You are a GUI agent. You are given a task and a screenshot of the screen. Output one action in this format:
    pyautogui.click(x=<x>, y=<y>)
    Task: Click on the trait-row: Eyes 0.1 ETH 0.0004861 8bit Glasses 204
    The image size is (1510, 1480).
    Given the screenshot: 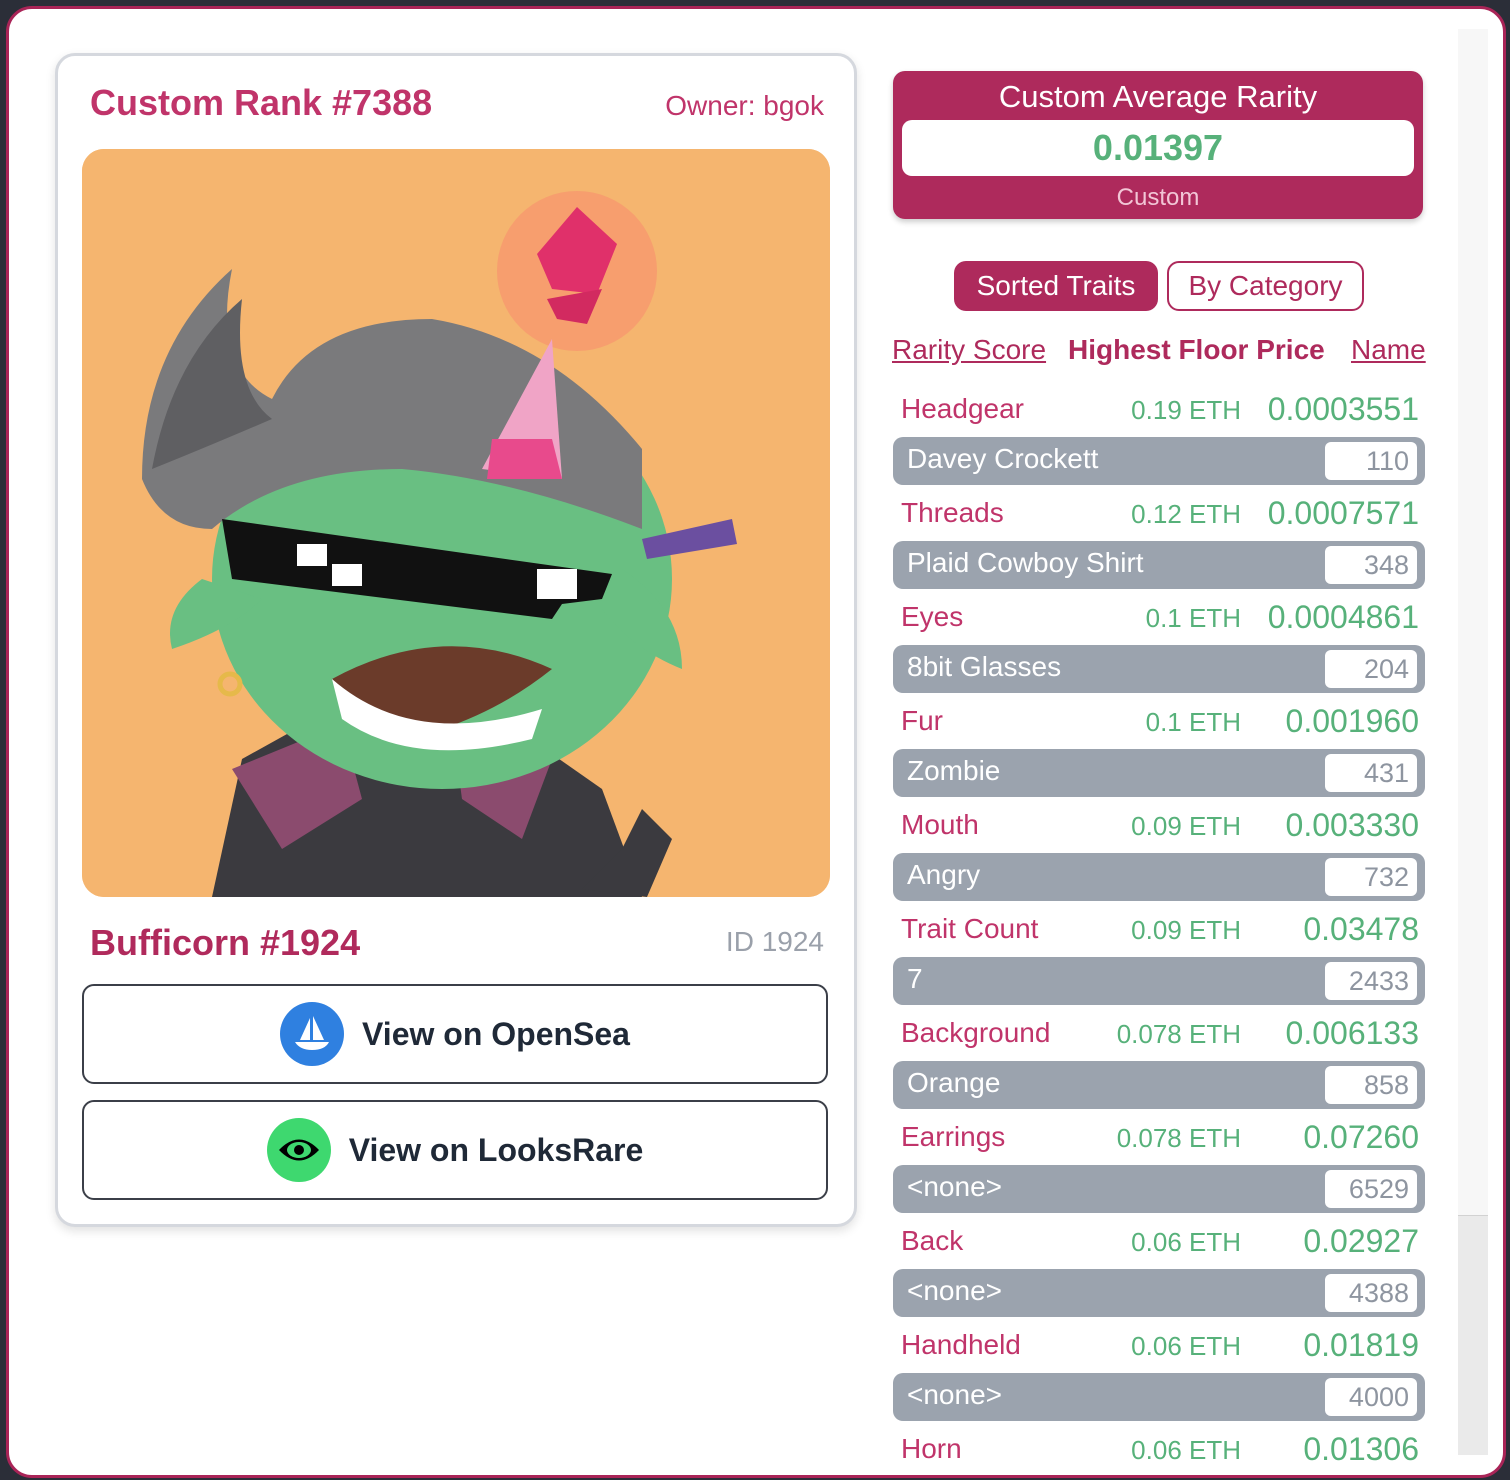 What is the action you would take?
    pyautogui.click(x=1160, y=649)
    